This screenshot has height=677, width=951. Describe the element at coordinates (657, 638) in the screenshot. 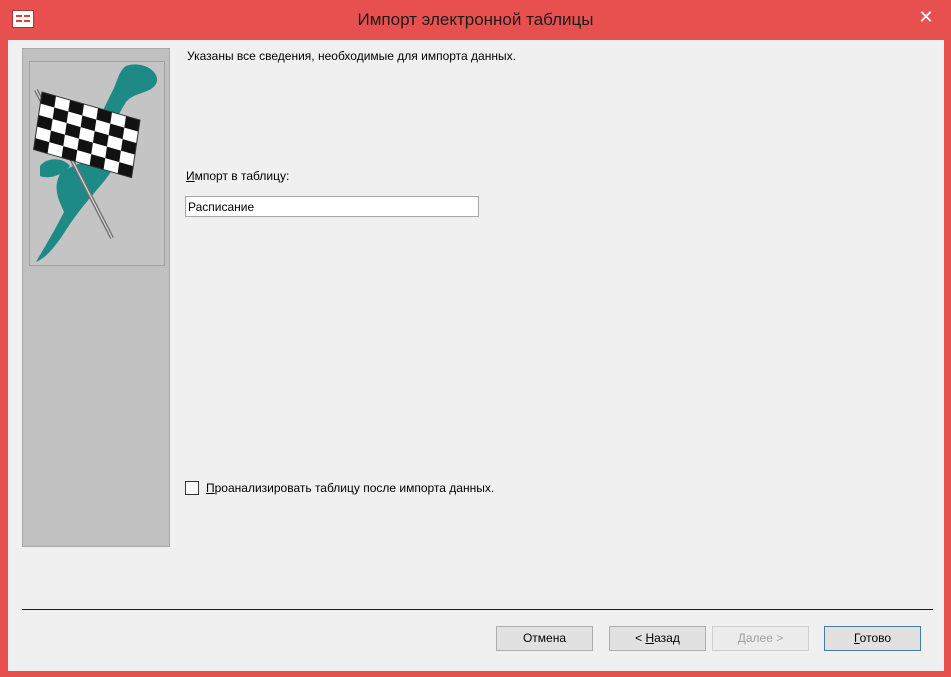

I see `back-button: < Назад` at that location.